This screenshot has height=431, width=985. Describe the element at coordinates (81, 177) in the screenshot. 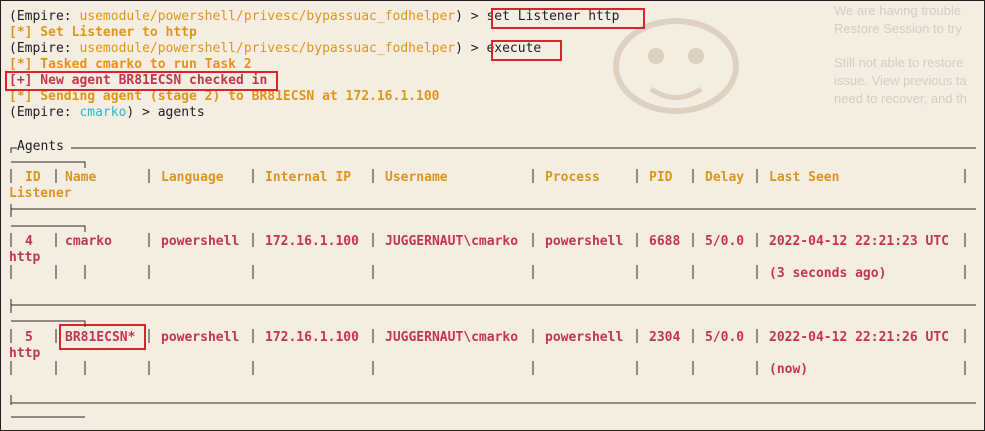

I see `col-header-name: Name` at that location.